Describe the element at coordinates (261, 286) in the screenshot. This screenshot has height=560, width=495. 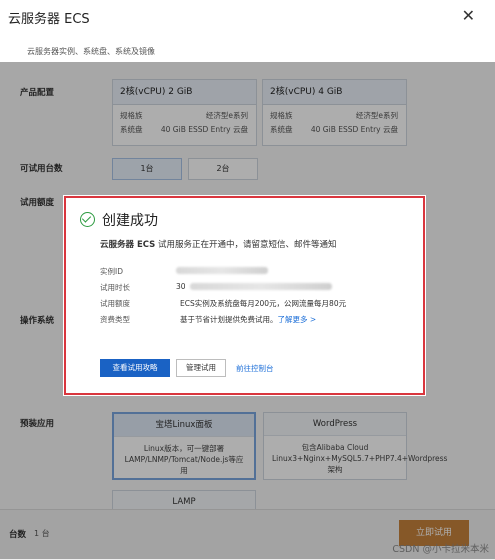
I see `duration-redacted` at that location.